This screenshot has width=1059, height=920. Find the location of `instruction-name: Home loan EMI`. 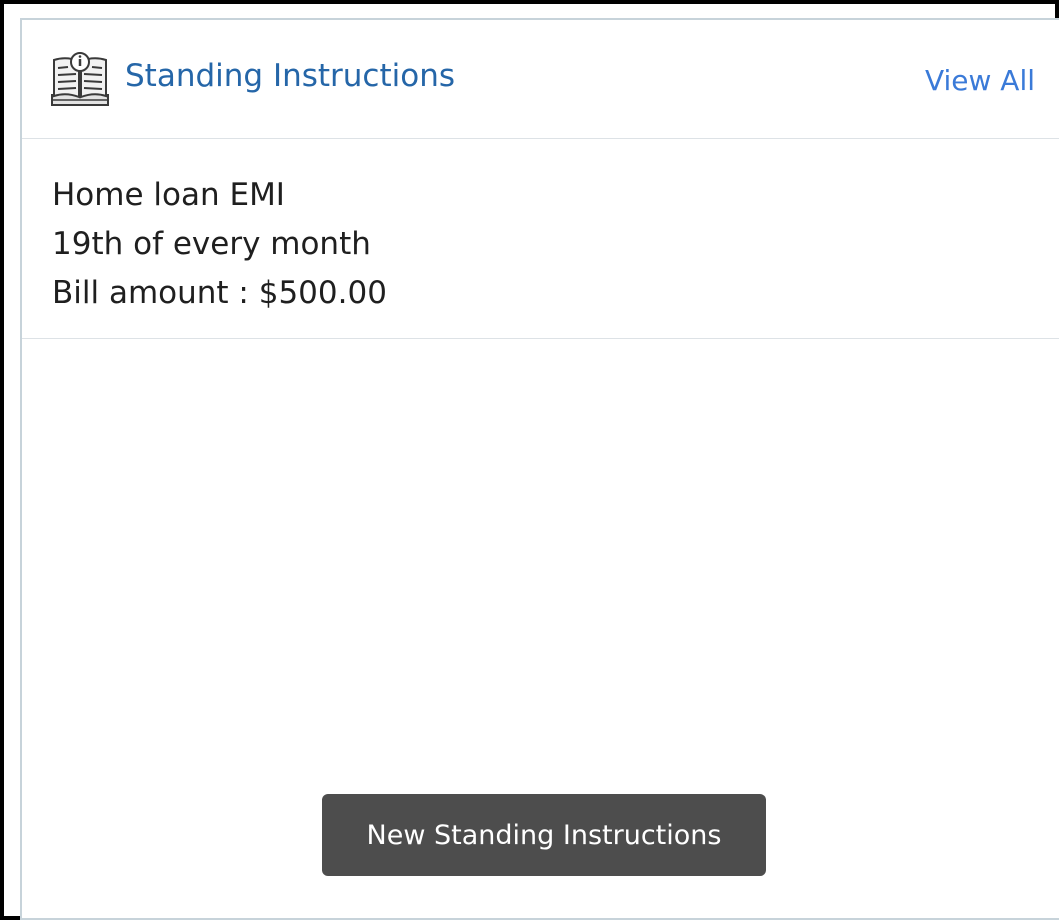

instruction-name: Home loan EMI is located at coordinates (168, 195).